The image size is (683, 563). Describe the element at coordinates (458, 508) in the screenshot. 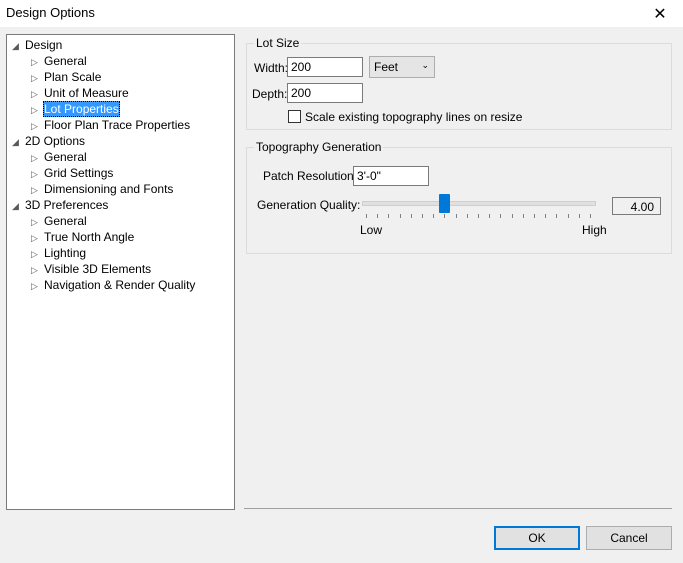

I see `footer-separator` at that location.